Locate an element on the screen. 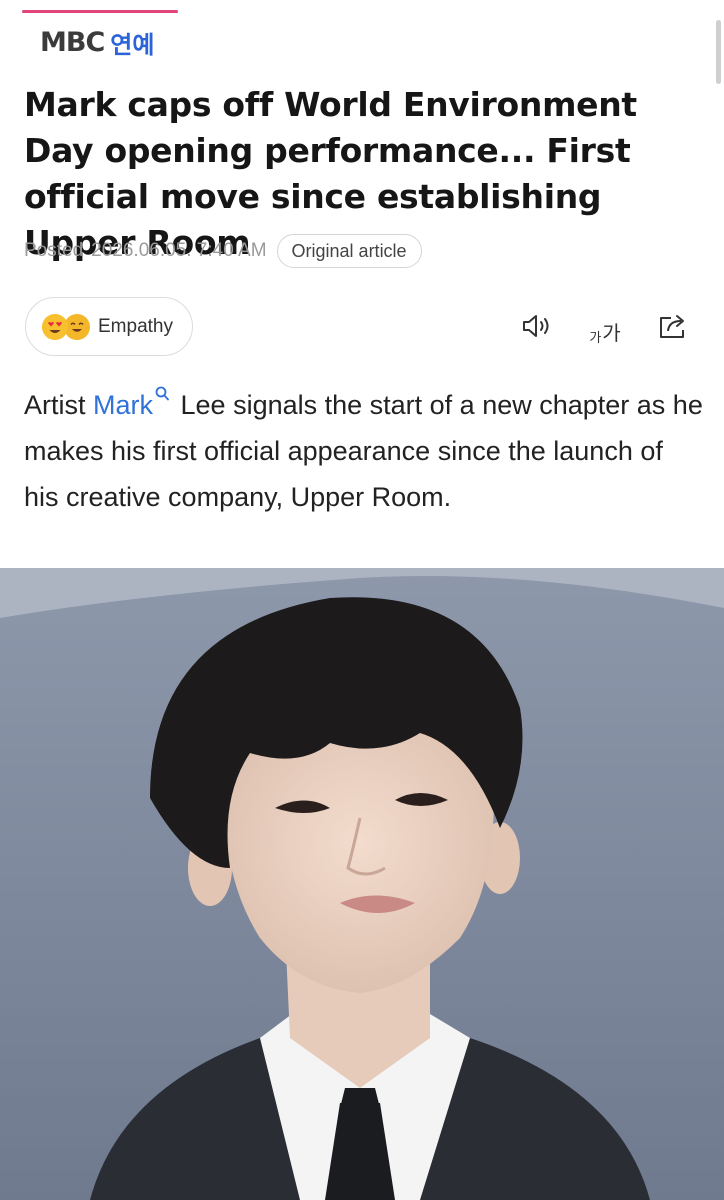  share-icon is located at coordinates (672, 326).